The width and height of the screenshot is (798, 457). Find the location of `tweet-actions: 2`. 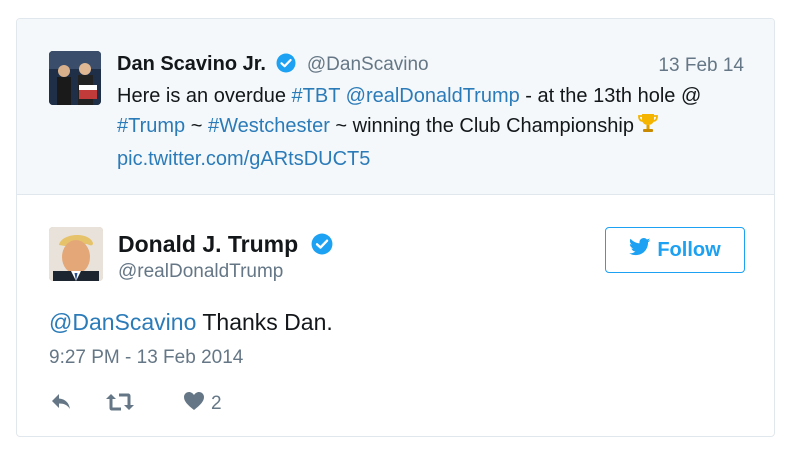

tweet-actions: 2 is located at coordinates (199, 404).